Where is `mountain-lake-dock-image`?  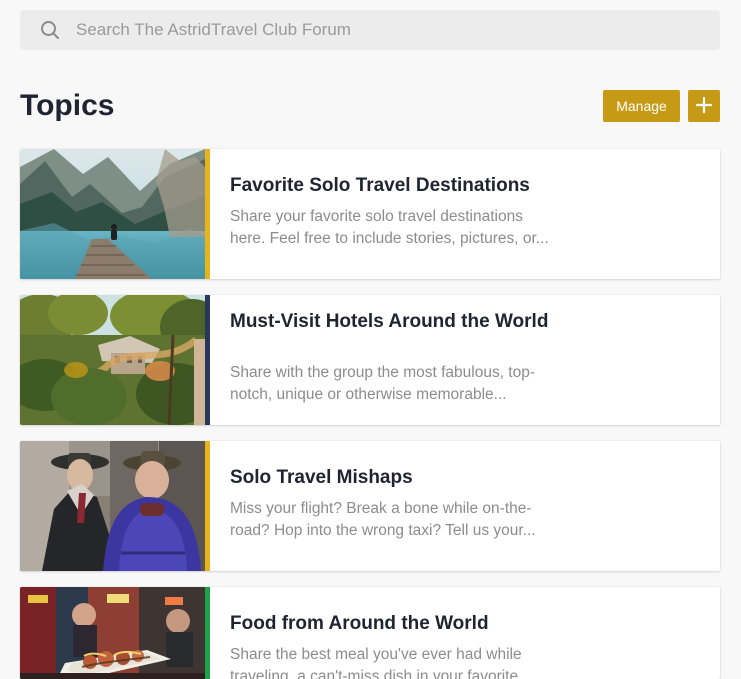
mountain-lake-dock-image is located at coordinates (112, 214).